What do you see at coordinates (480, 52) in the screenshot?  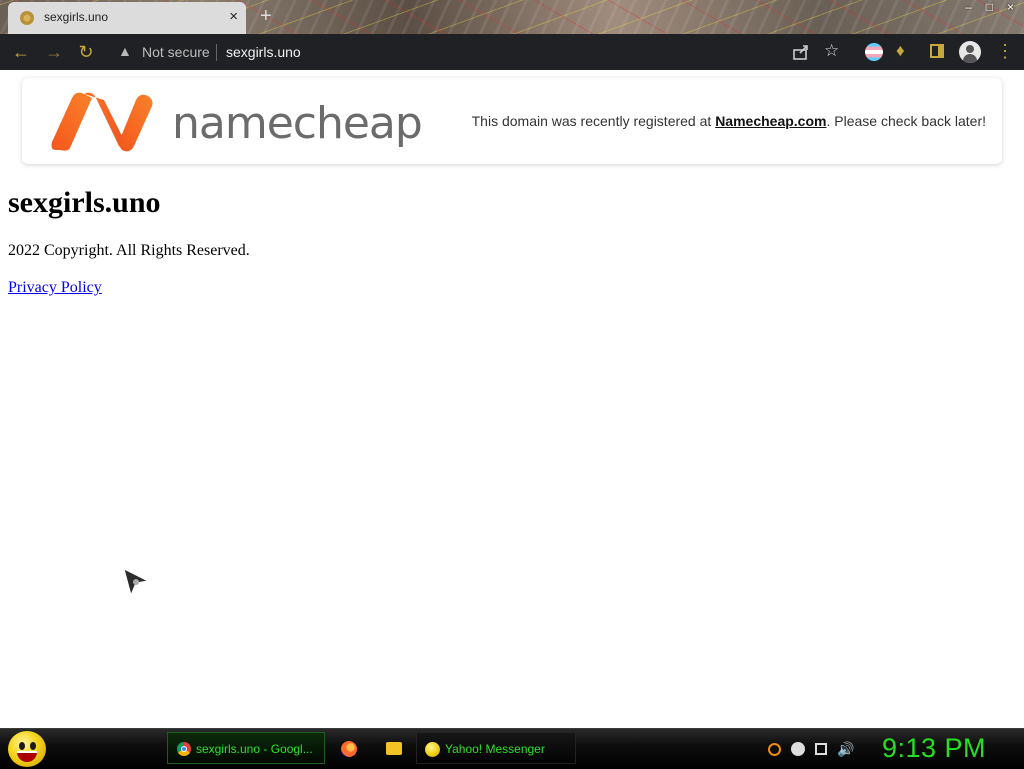 I see `address-bar: ▲ Not secure sexgirls.uno` at bounding box center [480, 52].